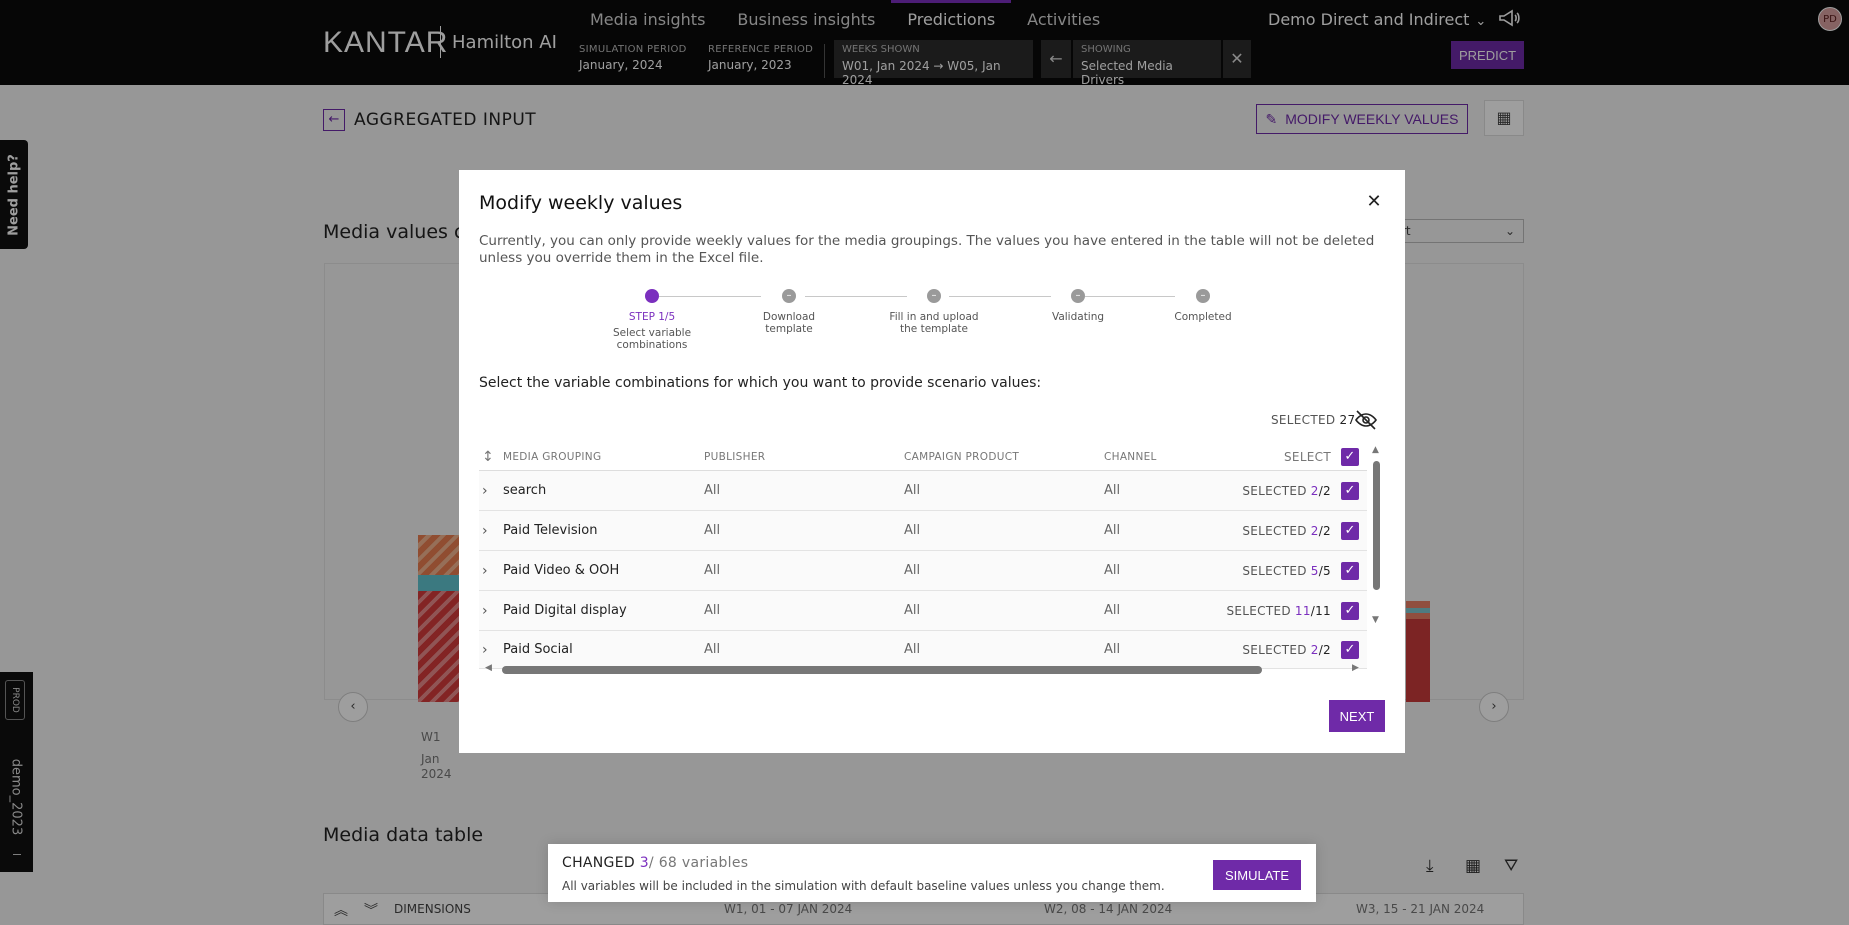 The width and height of the screenshot is (1849, 925). Describe the element at coordinates (1257, 875) in the screenshot. I see `simulate-button: SIMULATE` at that location.